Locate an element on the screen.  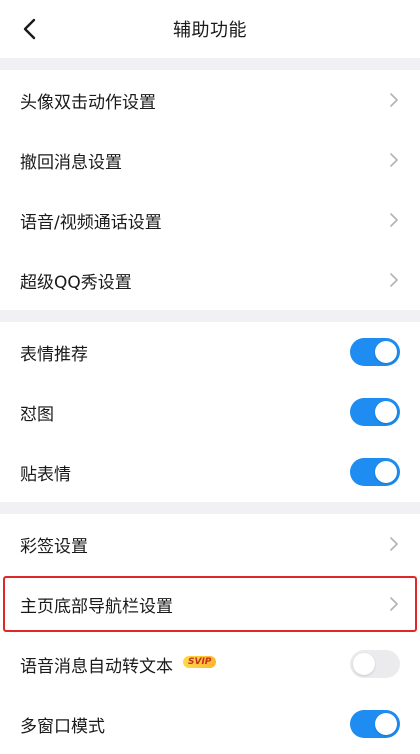
top-bar: 辅助功能 is located at coordinates (210, 29).